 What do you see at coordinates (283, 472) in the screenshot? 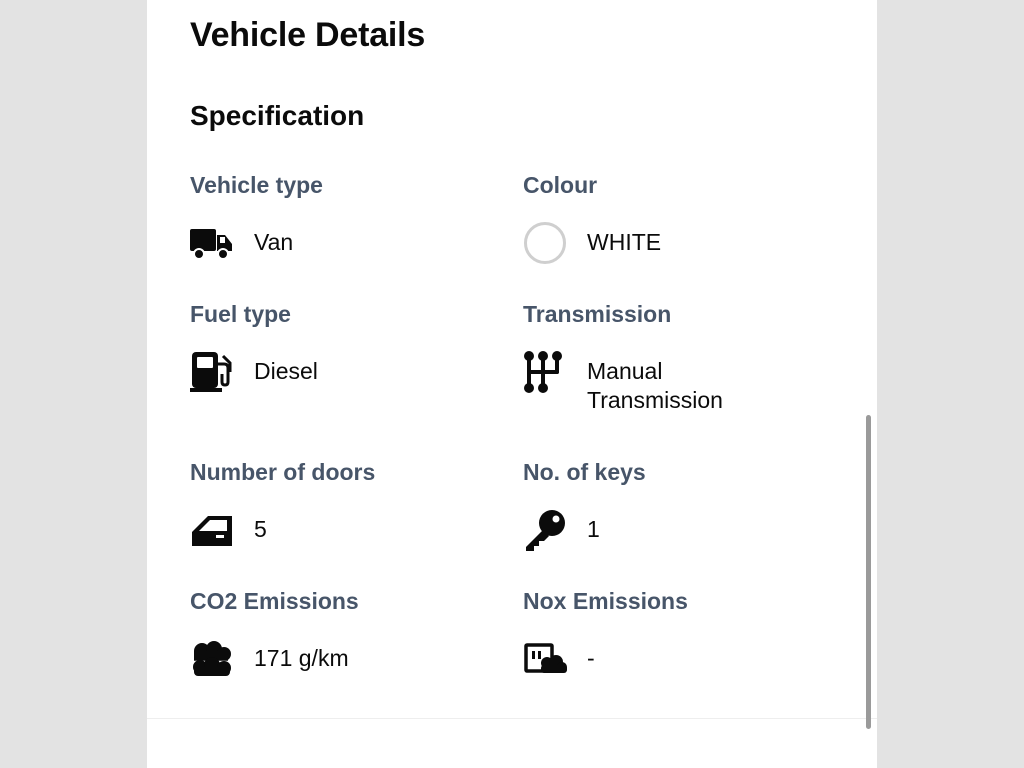
I see `spec-label-number-of-doors: Number of doors` at bounding box center [283, 472].